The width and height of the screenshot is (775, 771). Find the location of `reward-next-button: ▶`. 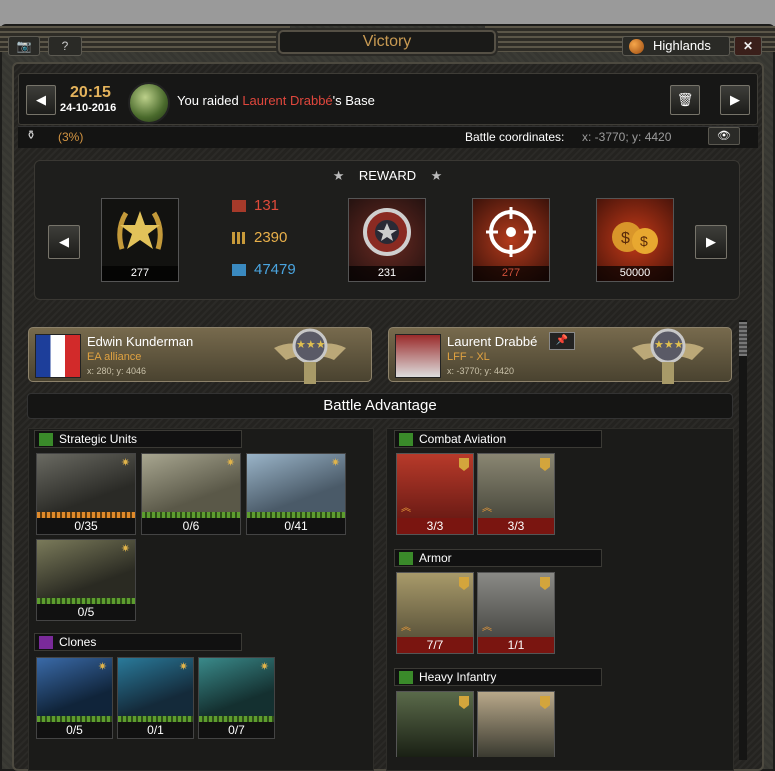

reward-next-button: ▶ is located at coordinates (711, 242).